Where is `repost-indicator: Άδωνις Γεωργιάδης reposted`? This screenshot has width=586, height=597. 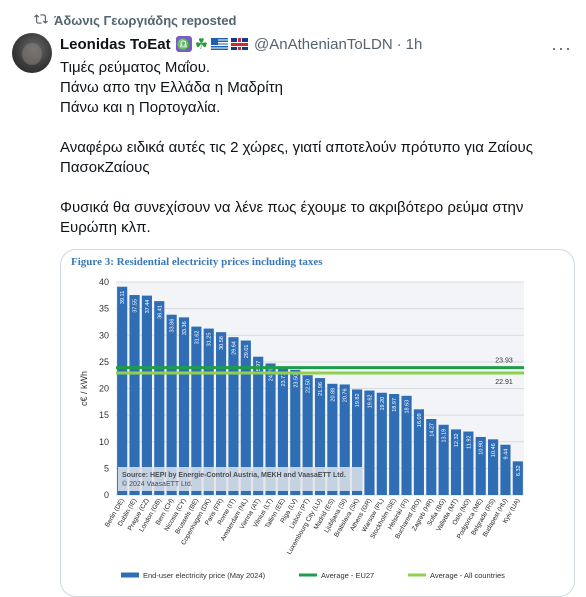
repost-indicator: Άδωνις Γεωργιάδης reposted is located at coordinates (135, 20).